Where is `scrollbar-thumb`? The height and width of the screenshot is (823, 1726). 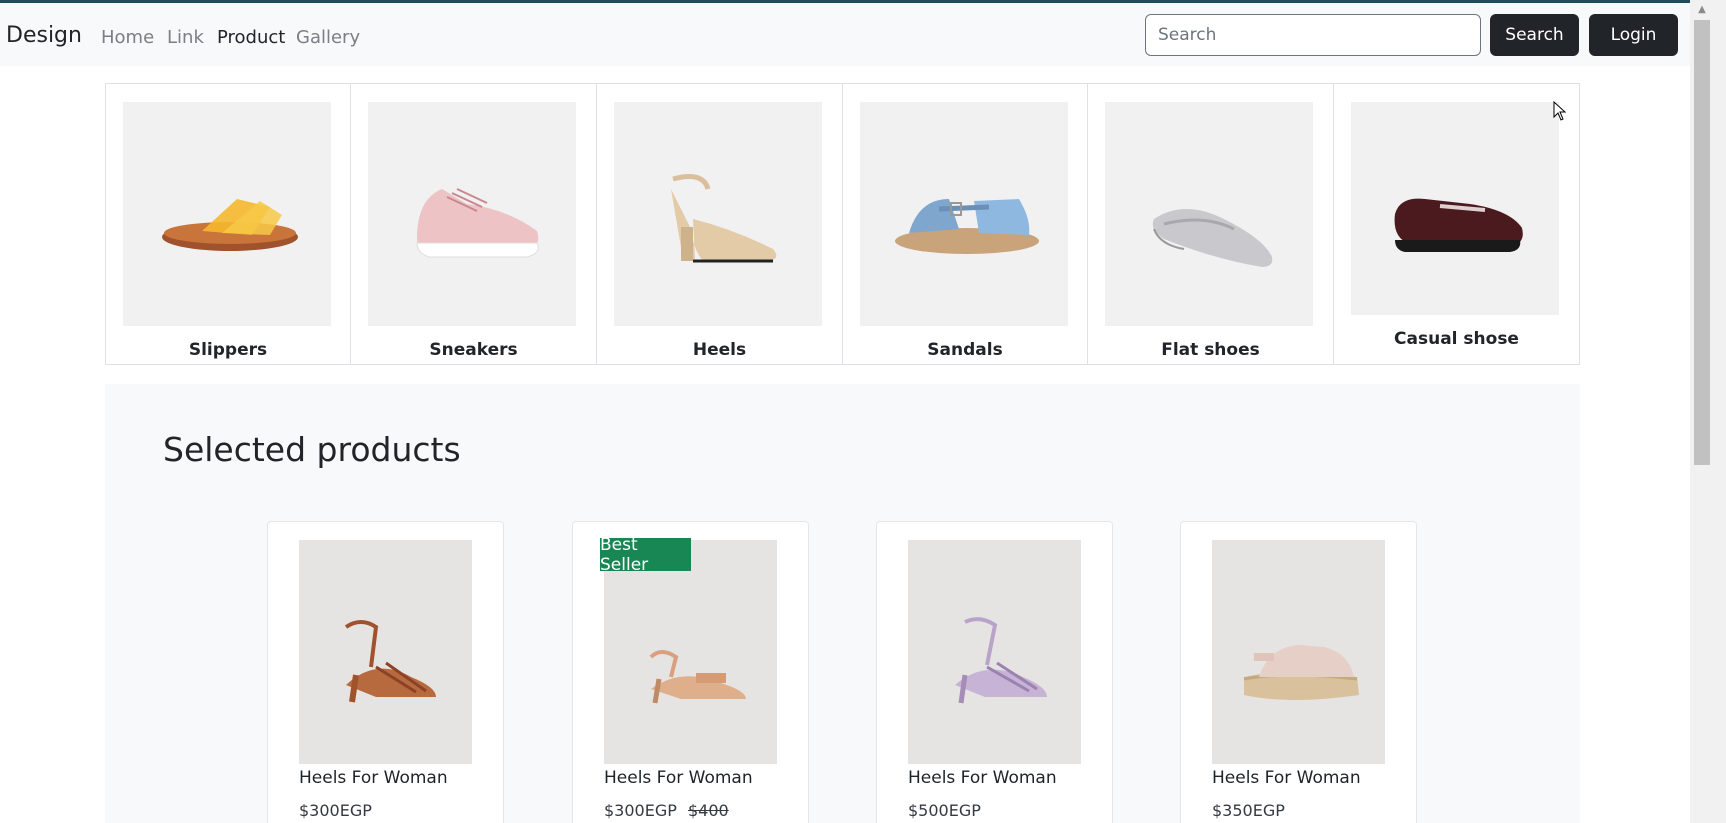 scrollbar-thumb is located at coordinates (1702, 242).